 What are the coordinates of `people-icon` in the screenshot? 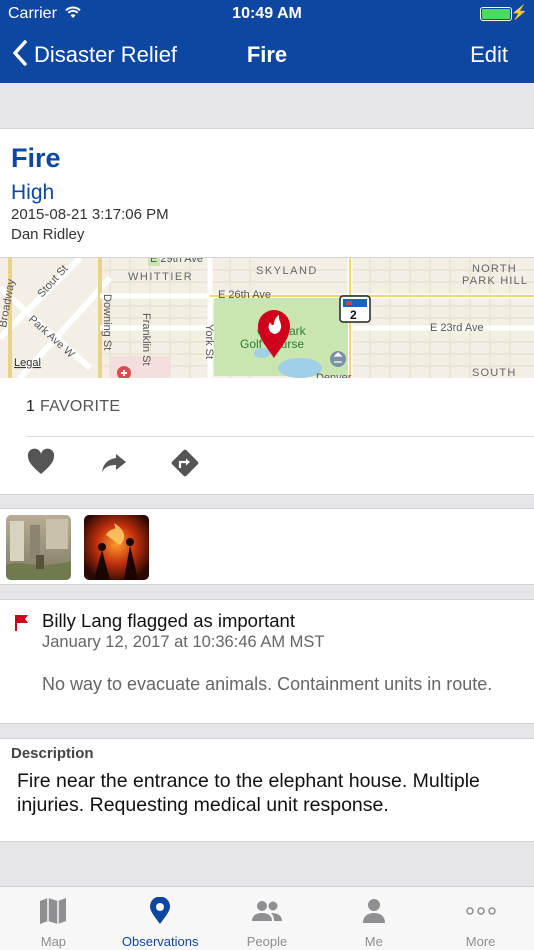 It's located at (267, 911).